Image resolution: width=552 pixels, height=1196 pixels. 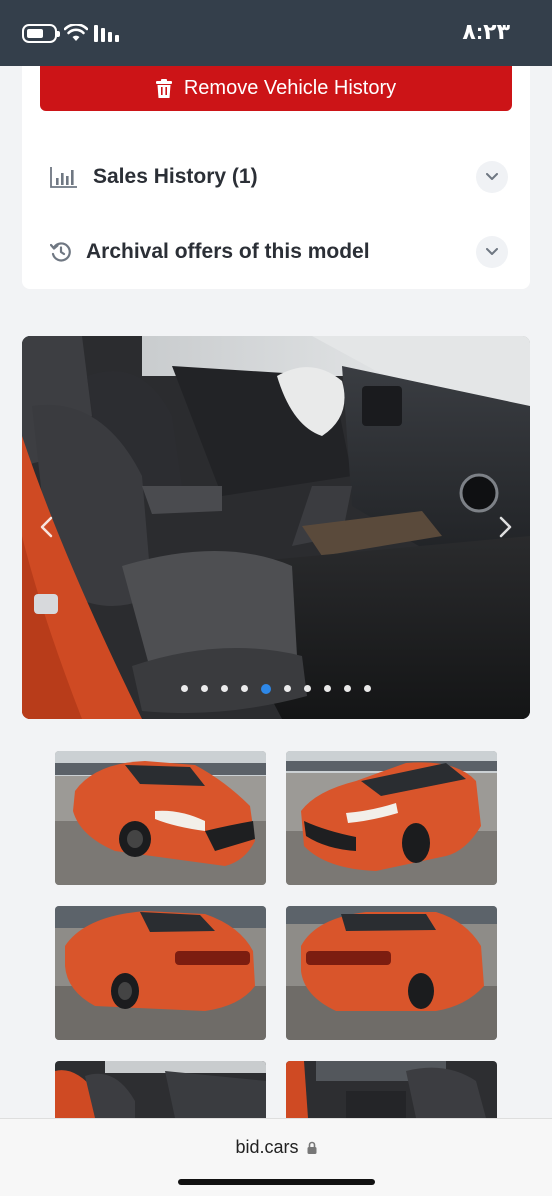 I want to click on lock-icon, so click(x=312, y=1147).